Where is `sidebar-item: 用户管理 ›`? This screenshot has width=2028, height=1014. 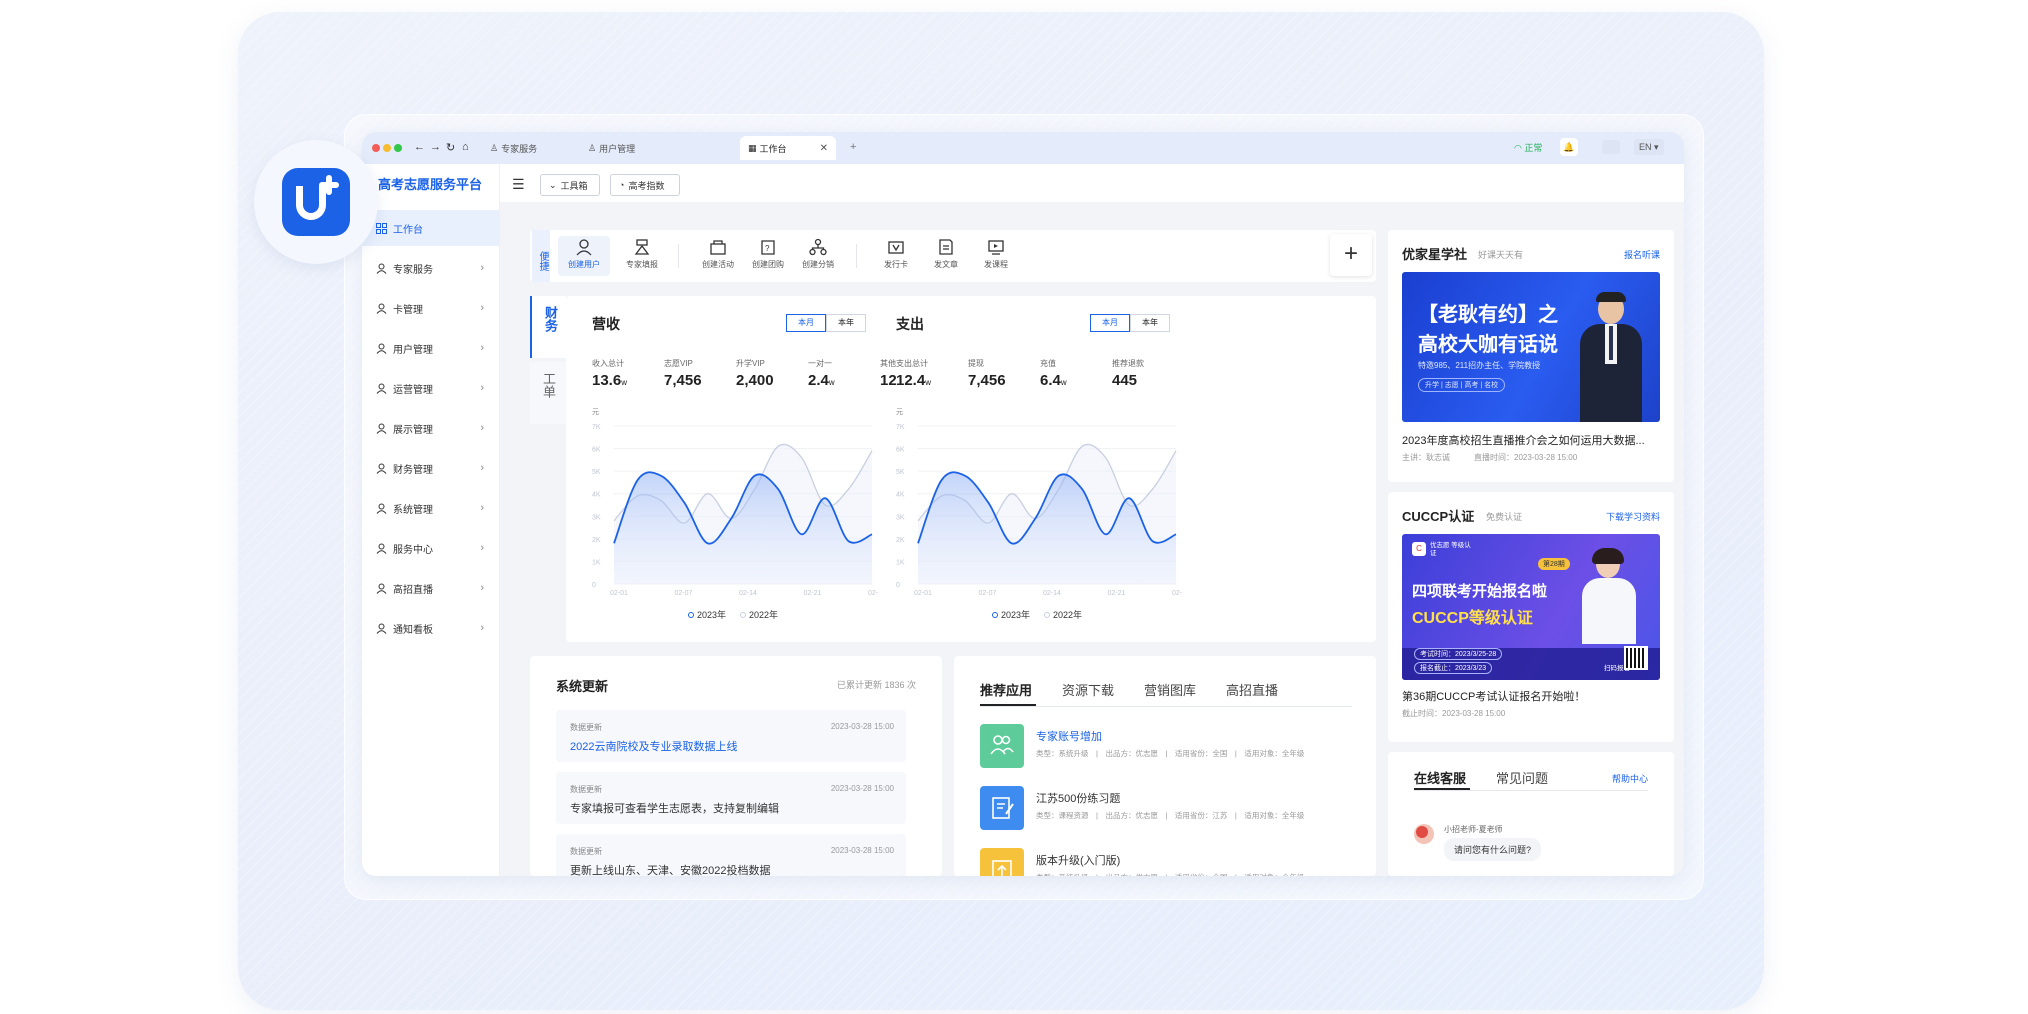 sidebar-item: 用户管理 › is located at coordinates (431, 348).